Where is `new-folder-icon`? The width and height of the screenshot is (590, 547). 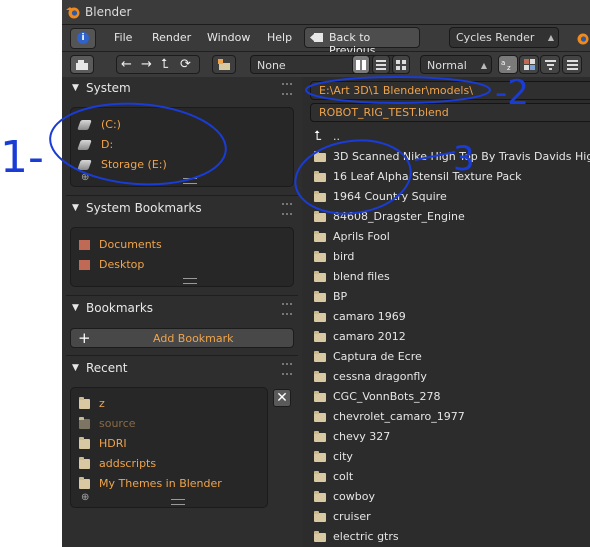
new-folder-icon is located at coordinates (224, 64).